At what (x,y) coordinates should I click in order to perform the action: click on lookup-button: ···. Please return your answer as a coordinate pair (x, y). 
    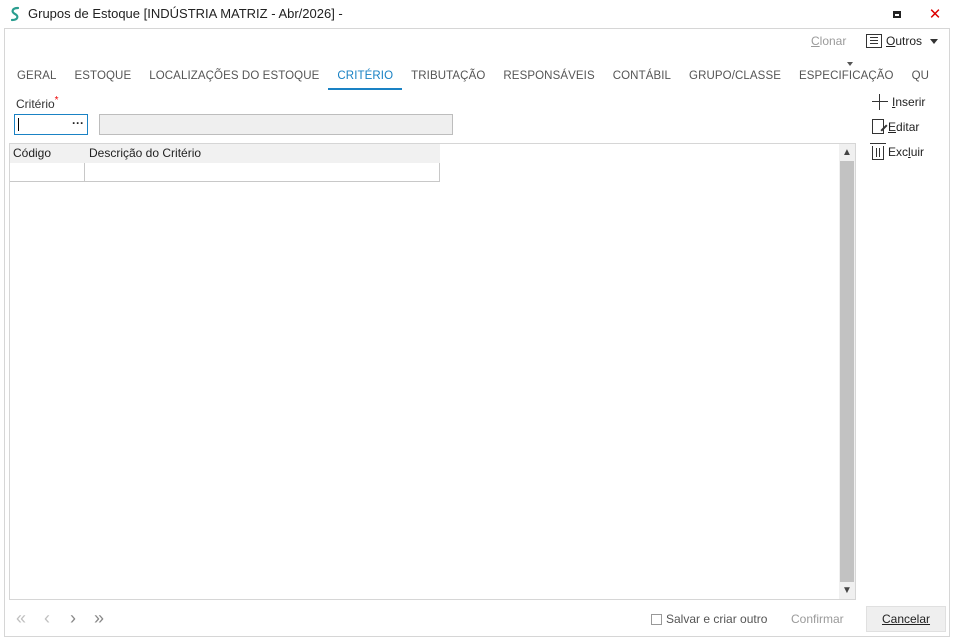
    Looking at the image, I should click on (78, 123).